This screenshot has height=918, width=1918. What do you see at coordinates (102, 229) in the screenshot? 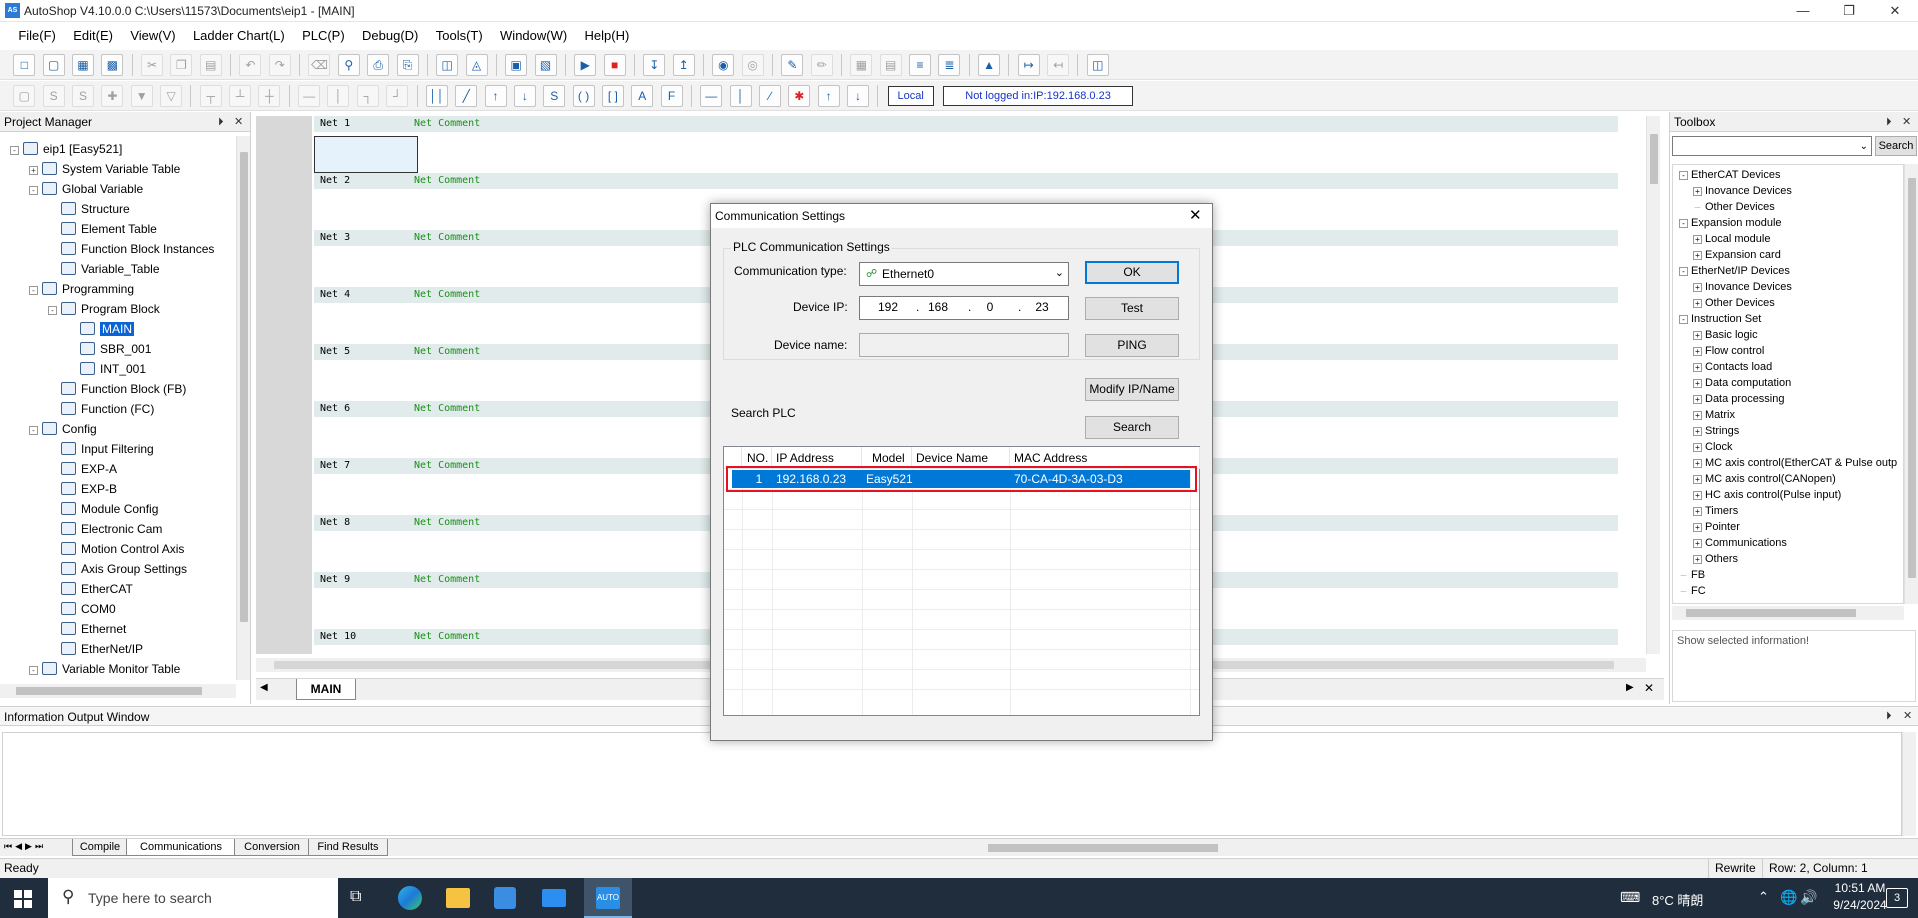
I see `tree-node: Element Table` at bounding box center [102, 229].